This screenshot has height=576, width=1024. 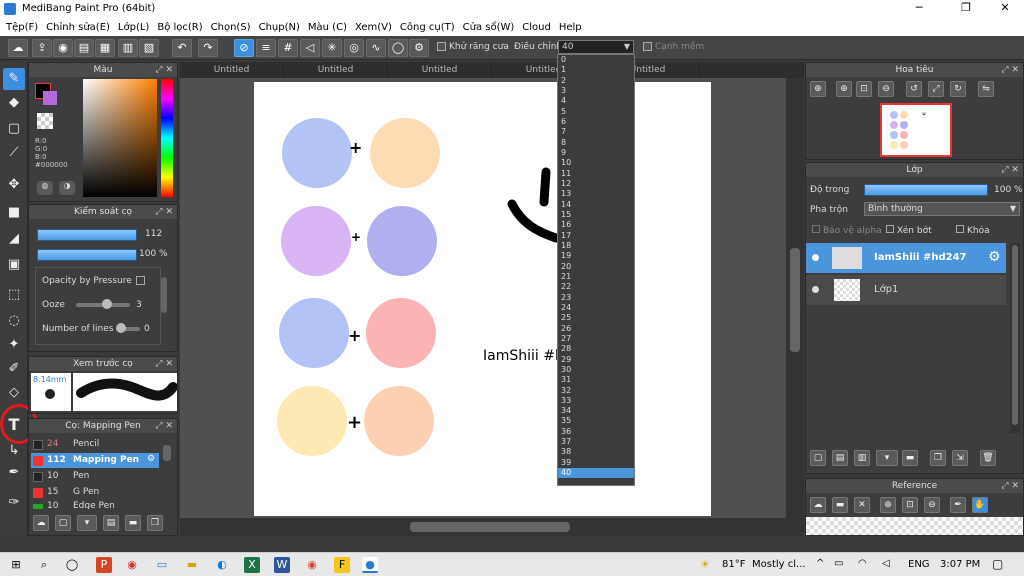 I want to click on zoom-in-icon: ⊕, so click(x=818, y=89).